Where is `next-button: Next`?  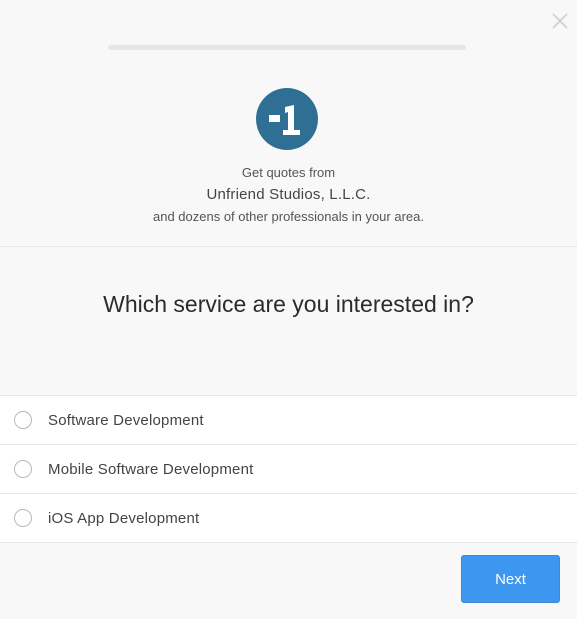 next-button: Next is located at coordinates (510, 579).